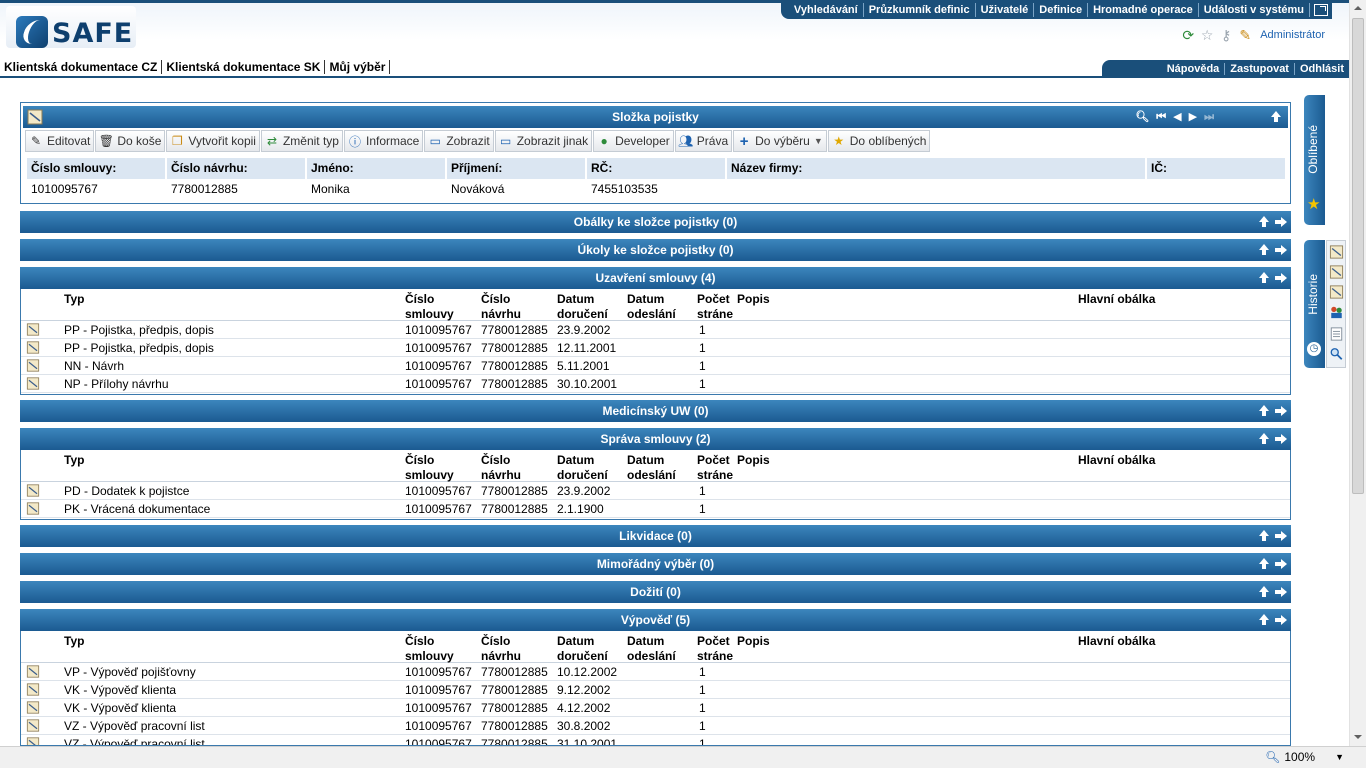  Describe the element at coordinates (130, 672) in the screenshot. I see `cell-typ: VP - Výpověď pojišťovny` at that location.